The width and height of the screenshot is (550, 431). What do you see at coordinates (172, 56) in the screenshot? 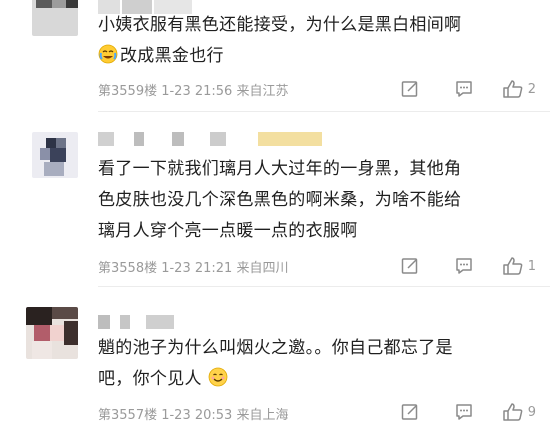
I see `comment-text-line: 改成黑金也行` at bounding box center [172, 56].